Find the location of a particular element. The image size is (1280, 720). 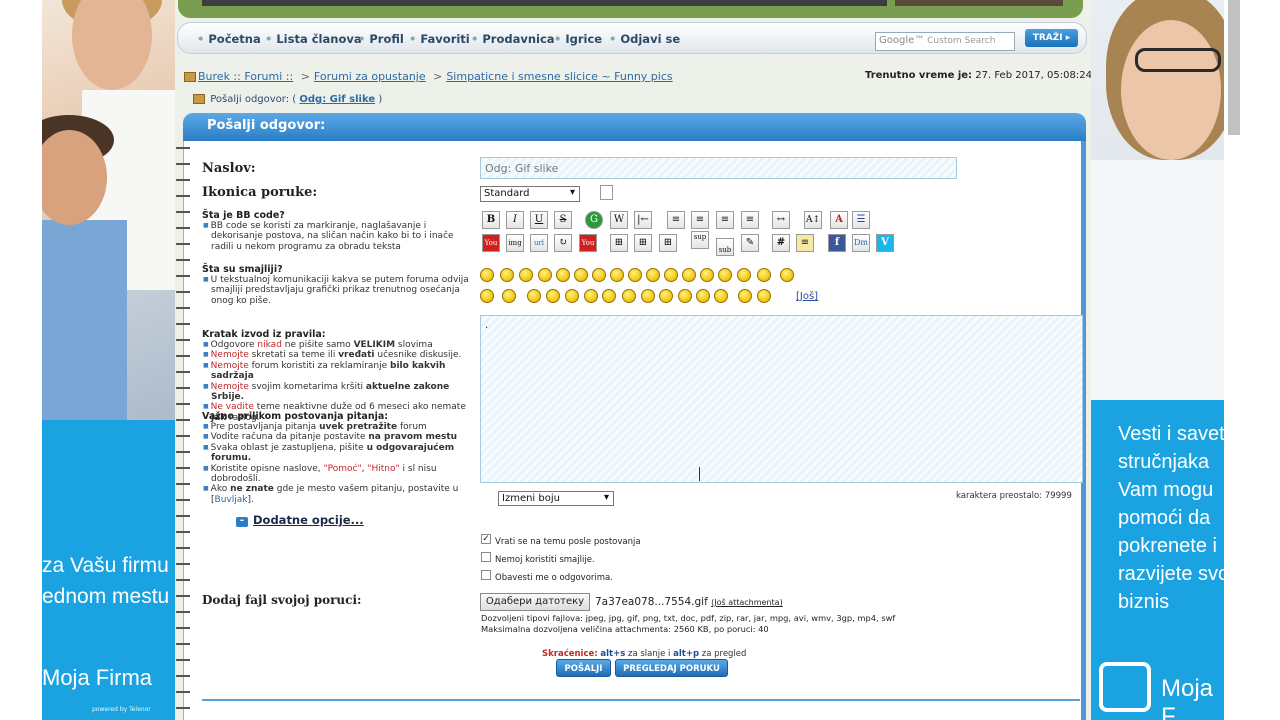

more-attachments-link: (Još attachmenta) is located at coordinates (747, 602).